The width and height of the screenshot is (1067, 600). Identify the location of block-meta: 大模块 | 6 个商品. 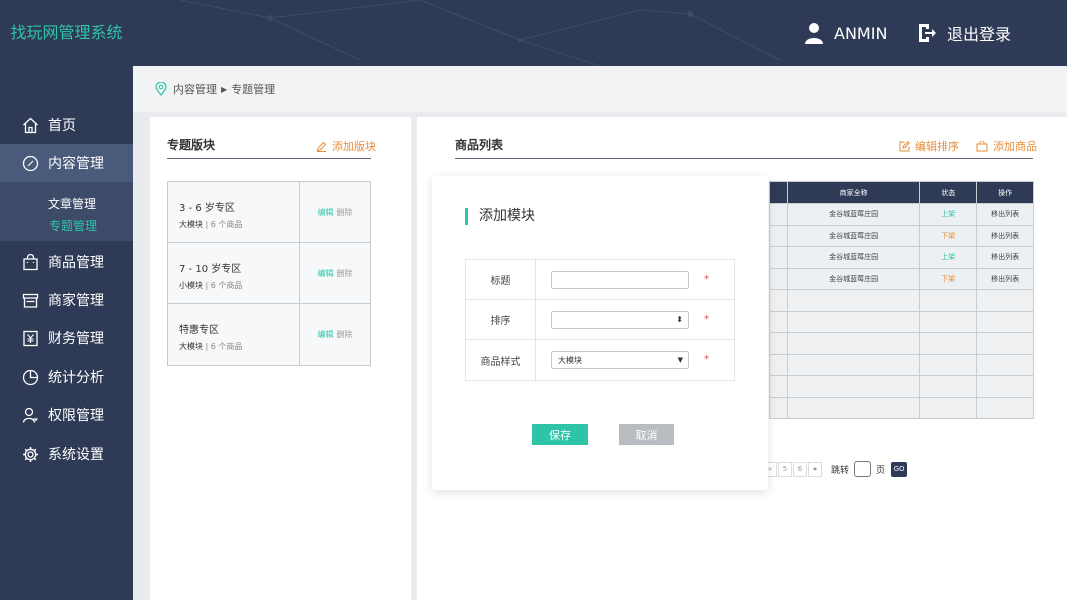
(211, 224).